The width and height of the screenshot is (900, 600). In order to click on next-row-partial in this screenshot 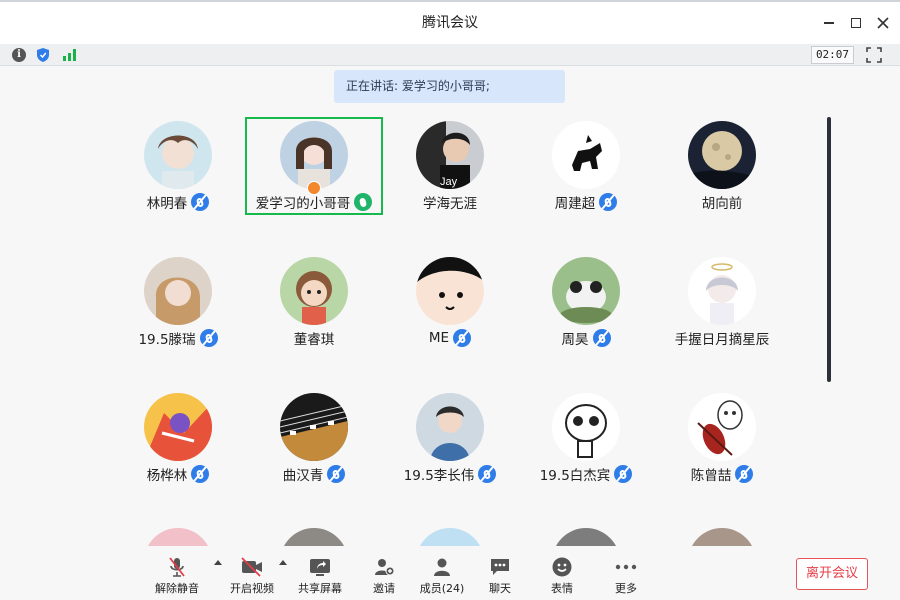, I will do `click(450, 537)`.